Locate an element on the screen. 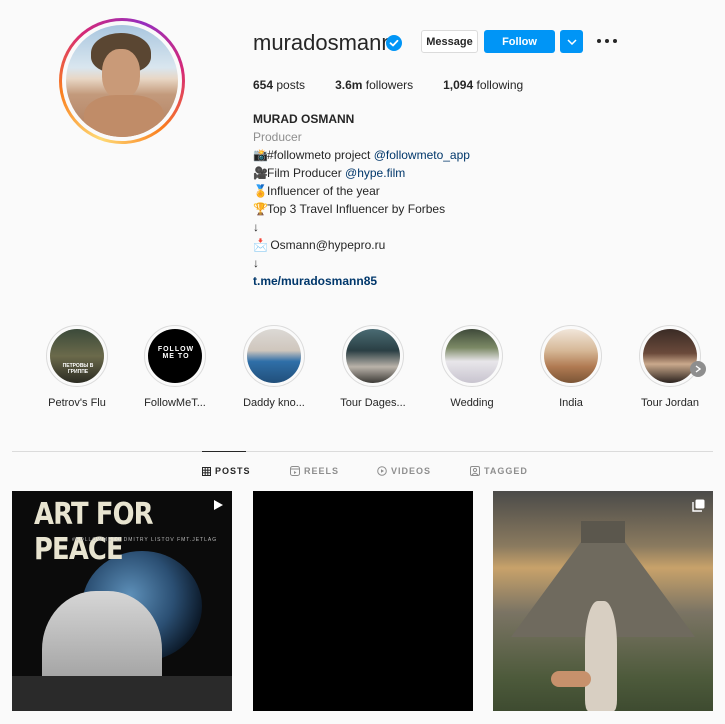 Image resolution: width=725 pixels, height=724 pixels. stat-posts: 654 posts is located at coordinates (279, 85).